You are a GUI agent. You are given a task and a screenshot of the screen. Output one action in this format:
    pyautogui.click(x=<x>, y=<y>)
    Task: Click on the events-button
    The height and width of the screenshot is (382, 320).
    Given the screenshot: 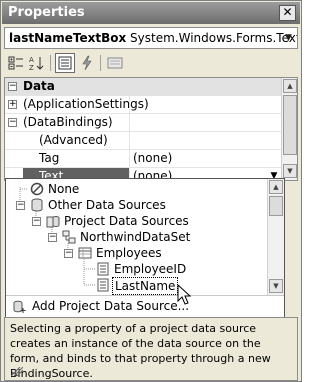 What is the action you would take?
    pyautogui.click(x=87, y=63)
    